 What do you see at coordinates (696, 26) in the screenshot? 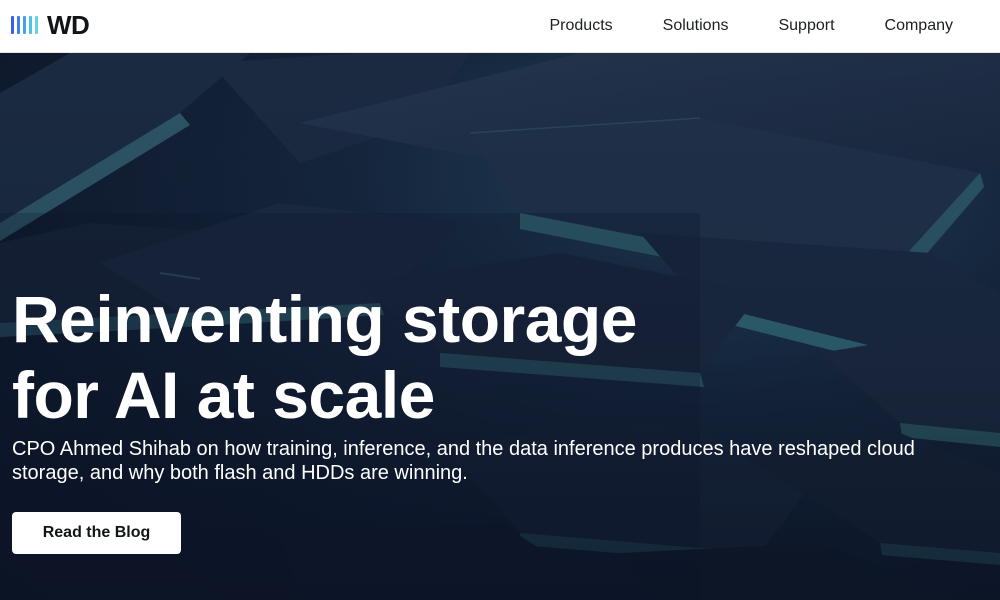
I see `nav-solutions: Solutions` at bounding box center [696, 26].